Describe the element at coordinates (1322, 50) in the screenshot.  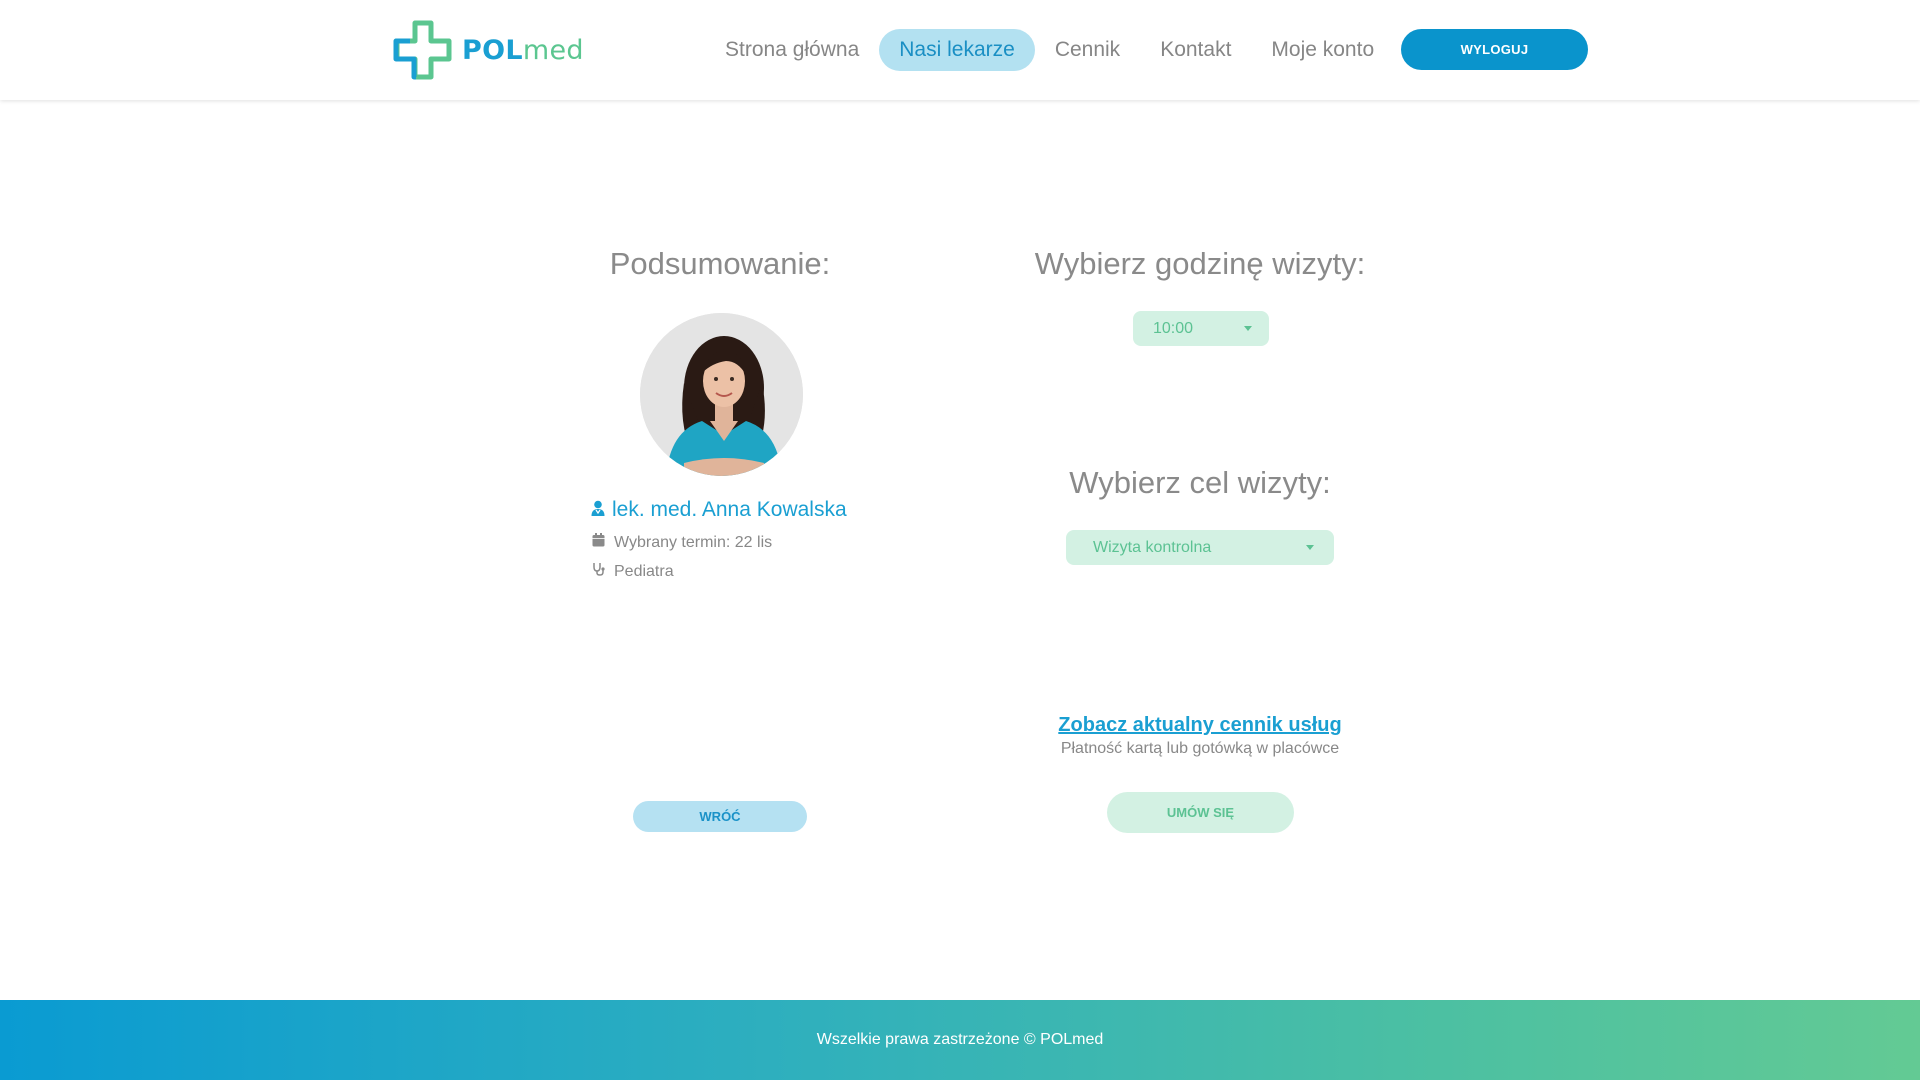
I see `nav-item-my-account: Moje konto` at that location.